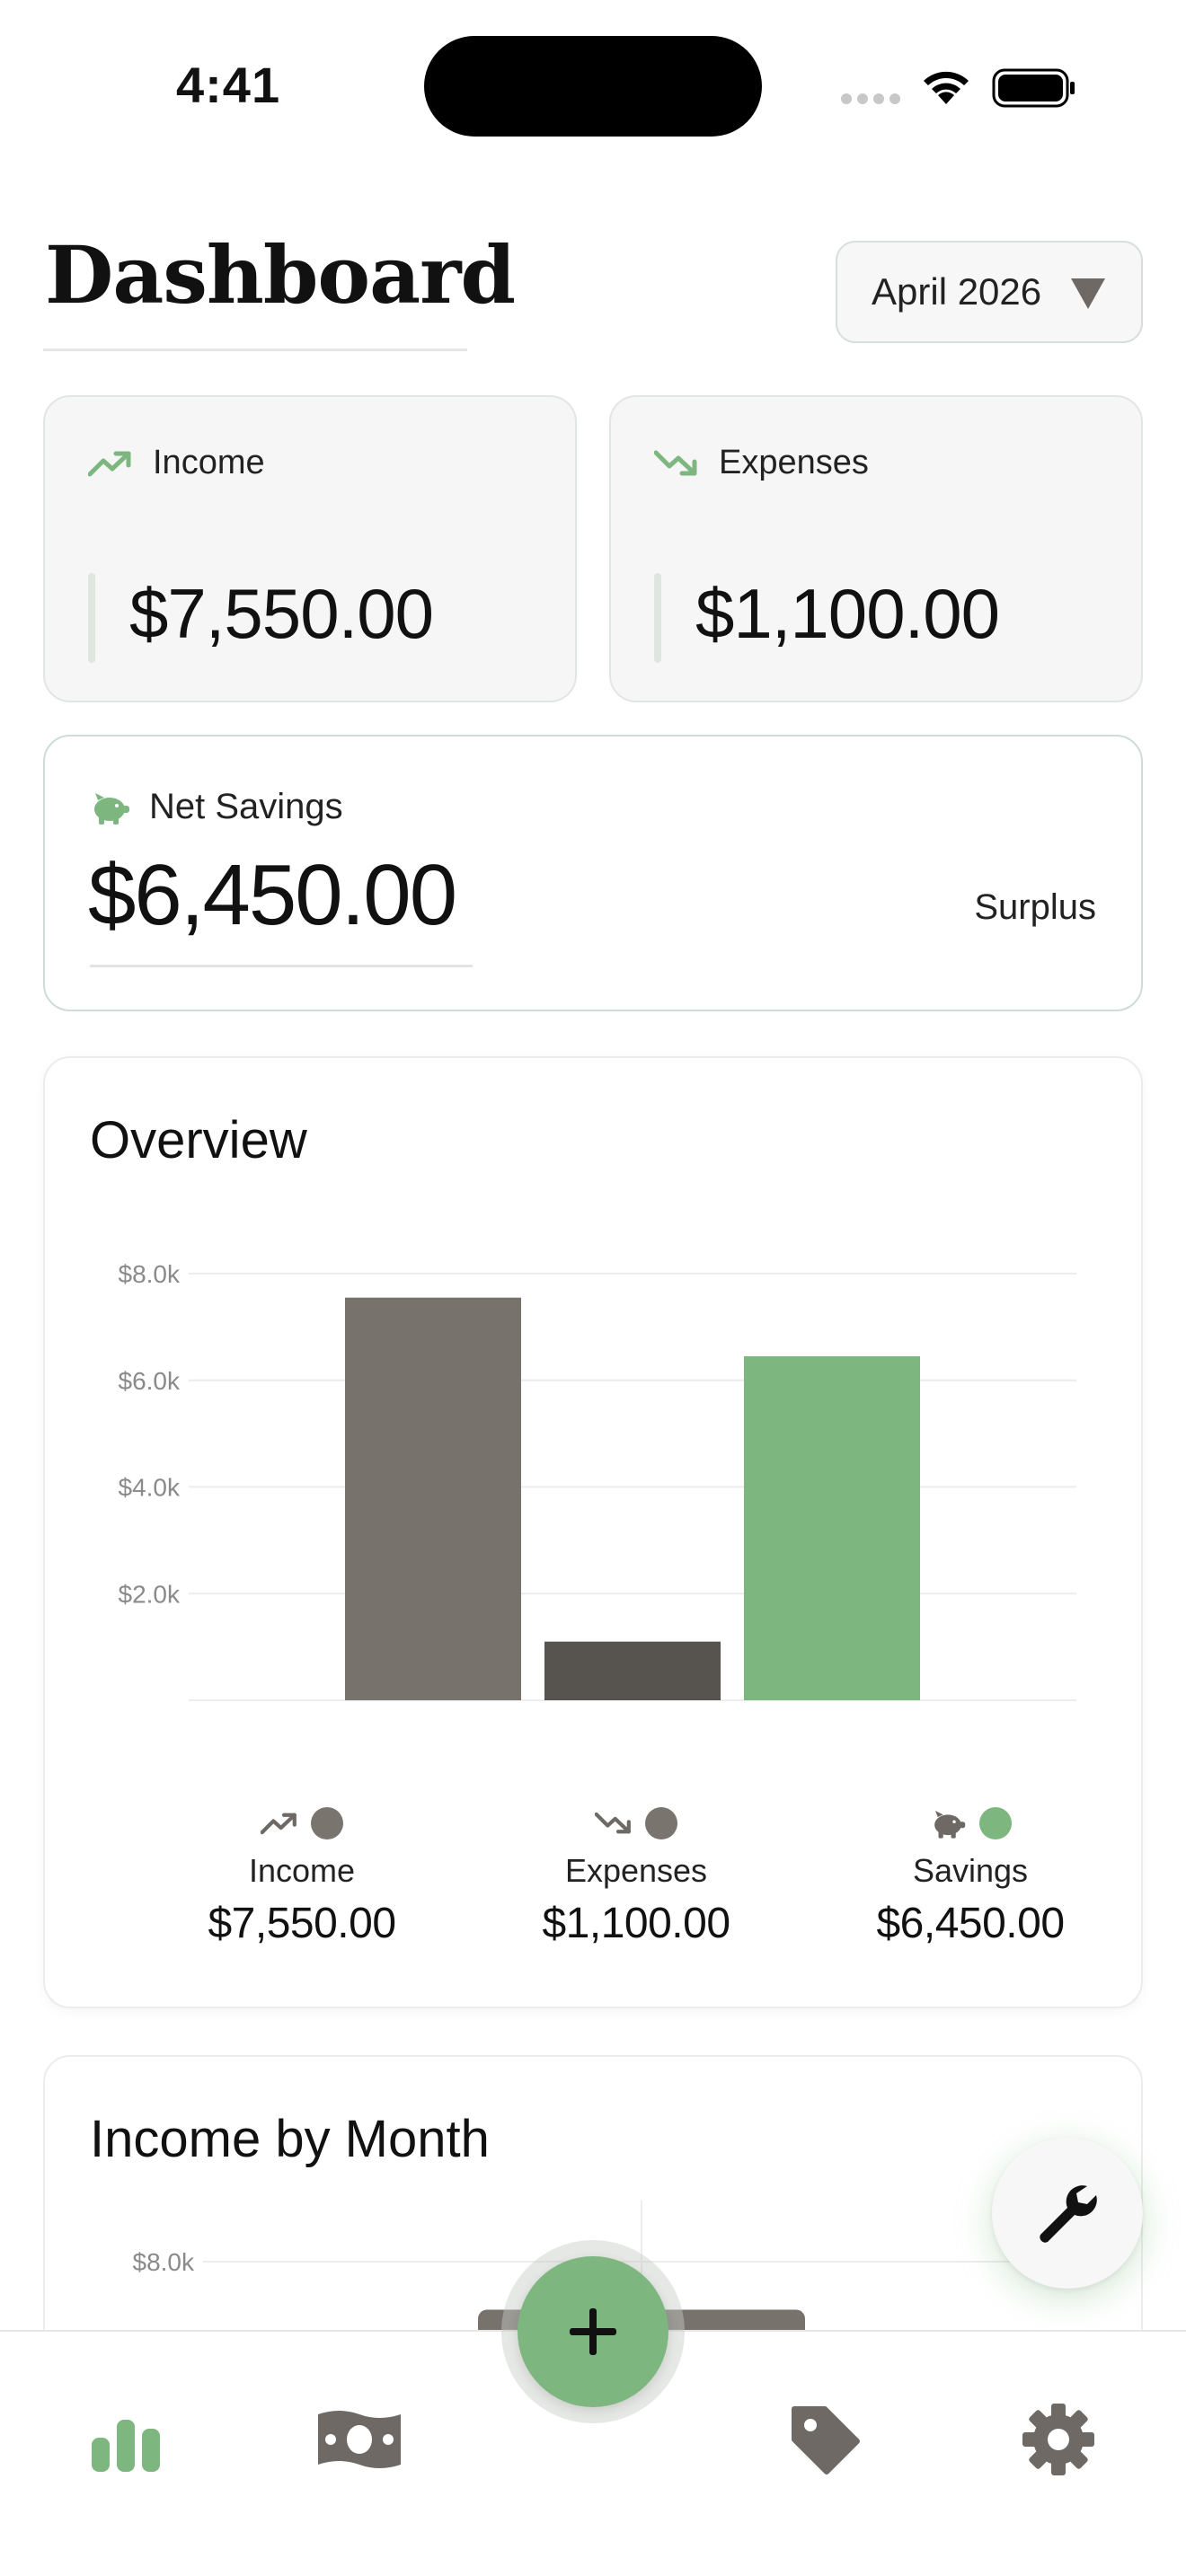 The width and height of the screenshot is (1186, 2576). What do you see at coordinates (794, 462) in the screenshot?
I see `expenses-label: Expenses` at bounding box center [794, 462].